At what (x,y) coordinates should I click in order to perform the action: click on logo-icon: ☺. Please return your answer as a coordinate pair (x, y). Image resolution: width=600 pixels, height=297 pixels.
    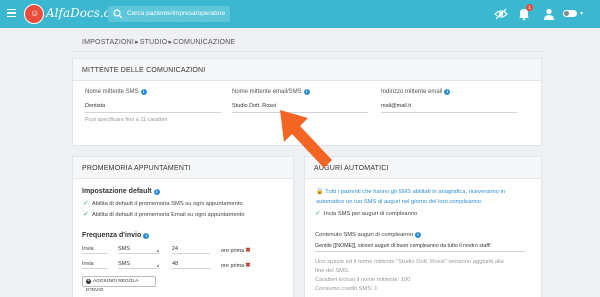
    Looking at the image, I should click on (34, 14).